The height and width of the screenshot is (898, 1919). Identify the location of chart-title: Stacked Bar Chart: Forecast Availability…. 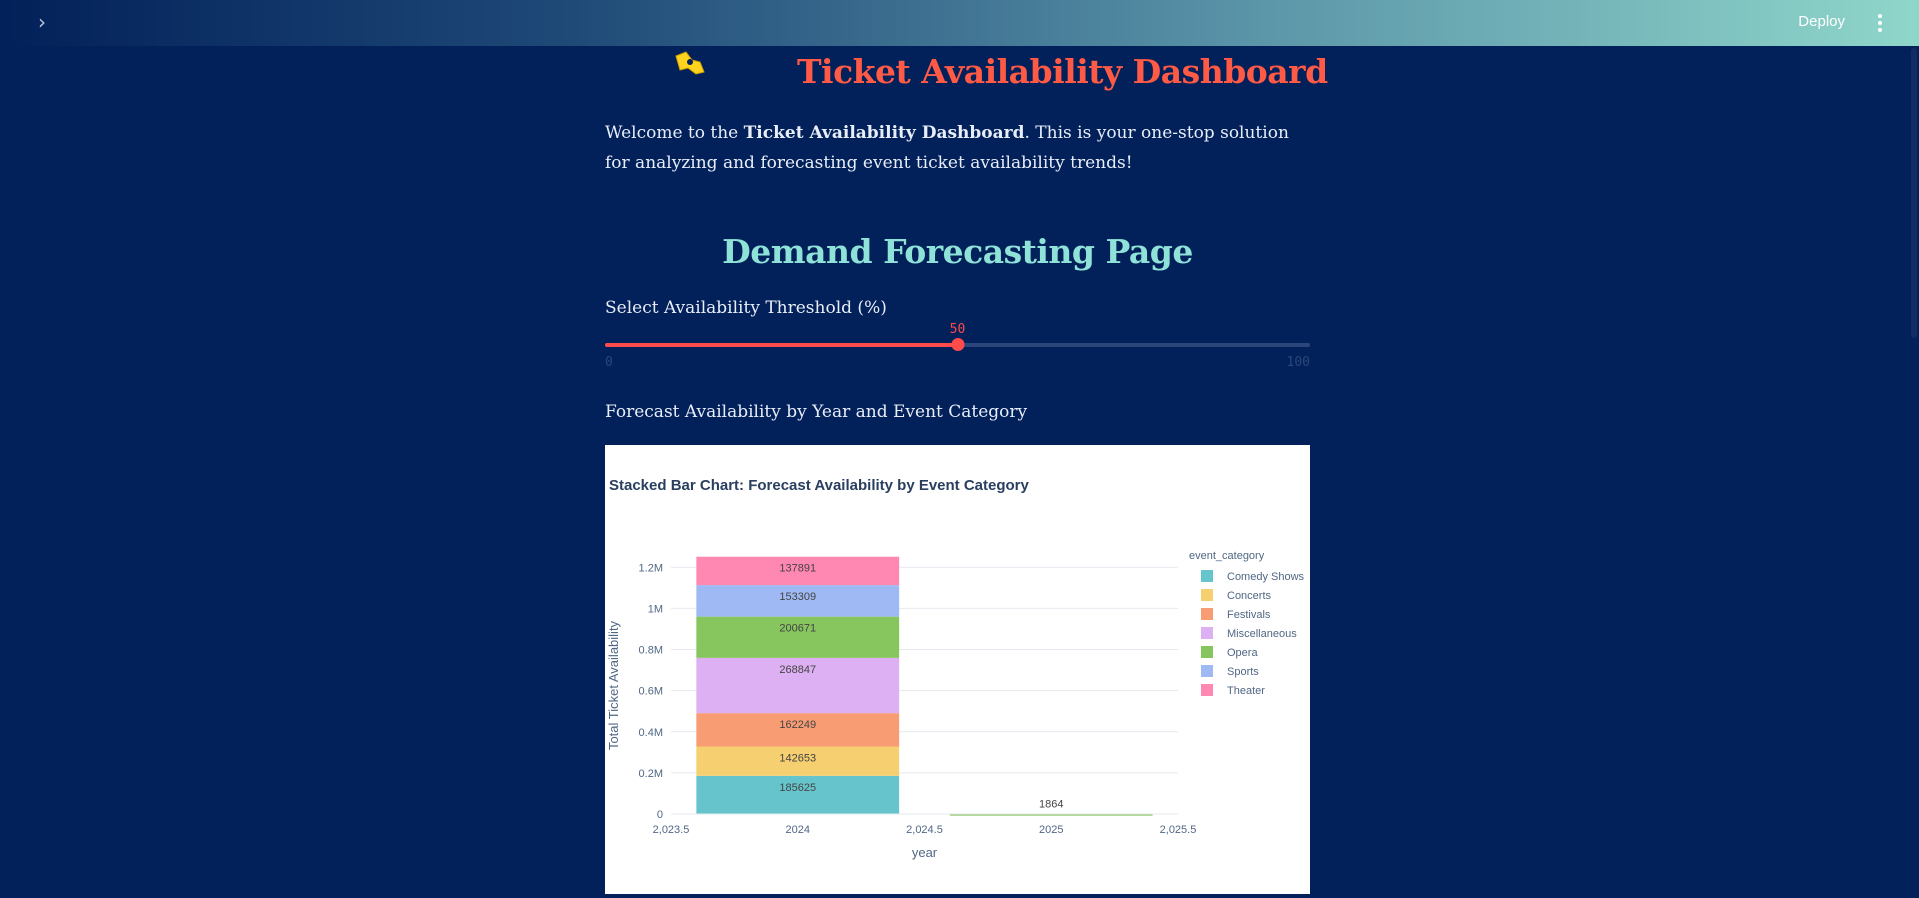
(819, 485).